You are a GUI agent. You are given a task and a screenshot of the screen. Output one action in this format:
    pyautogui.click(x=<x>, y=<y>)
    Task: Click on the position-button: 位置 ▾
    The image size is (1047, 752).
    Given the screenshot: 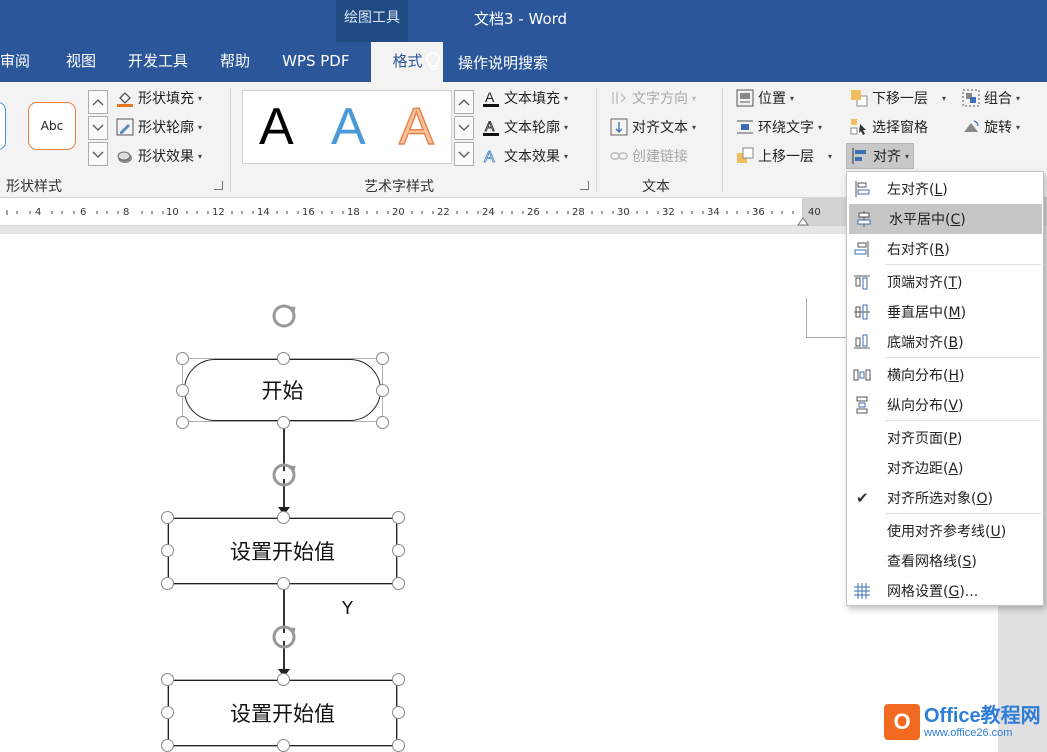 What is the action you would take?
    pyautogui.click(x=765, y=98)
    